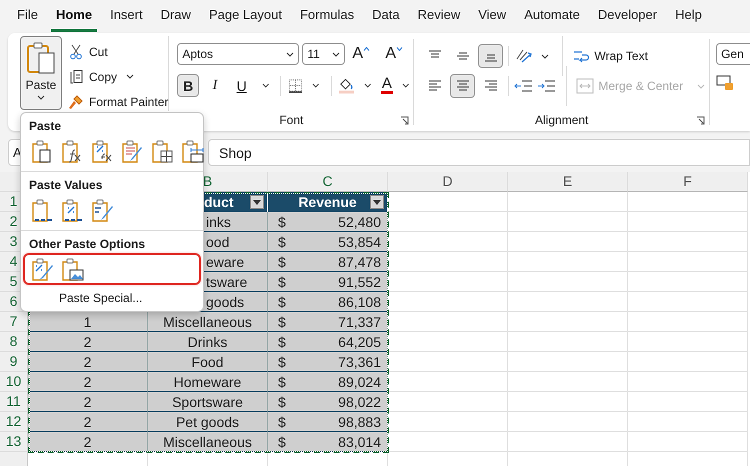  I want to click on font-style-button: B, so click(188, 85).